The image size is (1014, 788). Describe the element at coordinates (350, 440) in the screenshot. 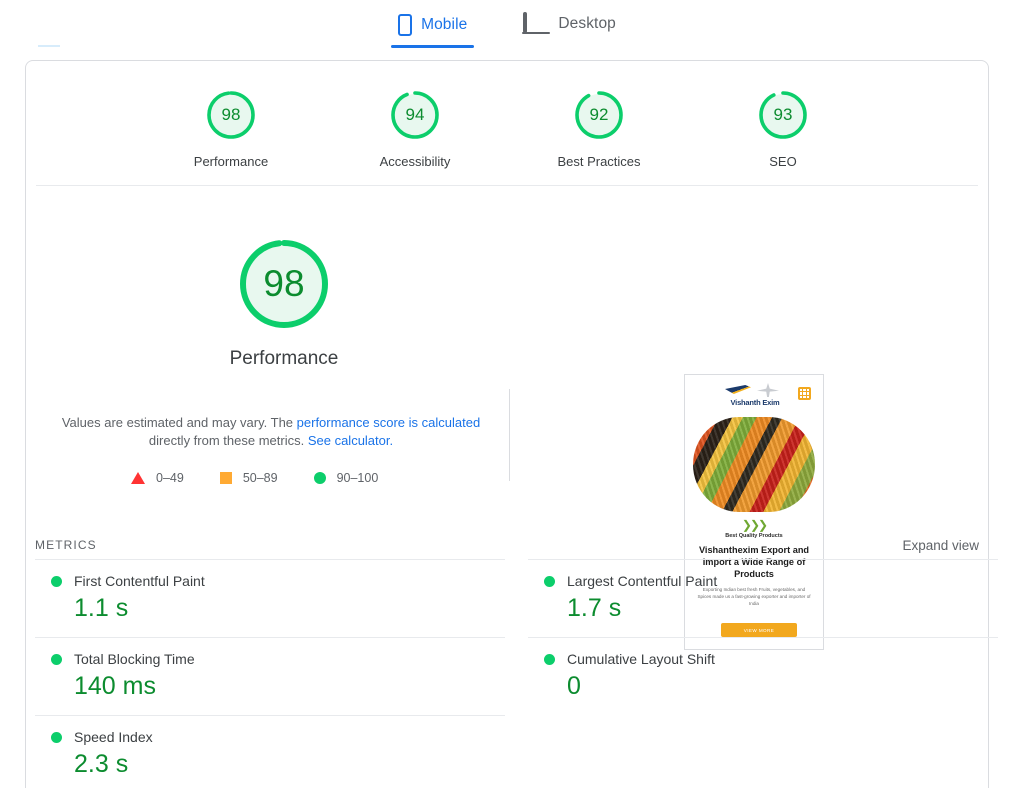

I see `see-calculator-link: See calculator.` at that location.